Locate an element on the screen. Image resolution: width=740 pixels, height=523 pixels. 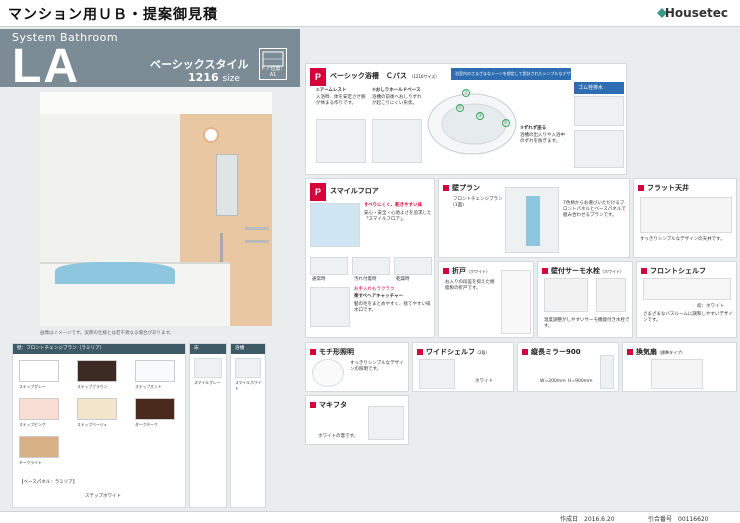
floor-state1-label: 通常時 is located at coordinates (319, 279).